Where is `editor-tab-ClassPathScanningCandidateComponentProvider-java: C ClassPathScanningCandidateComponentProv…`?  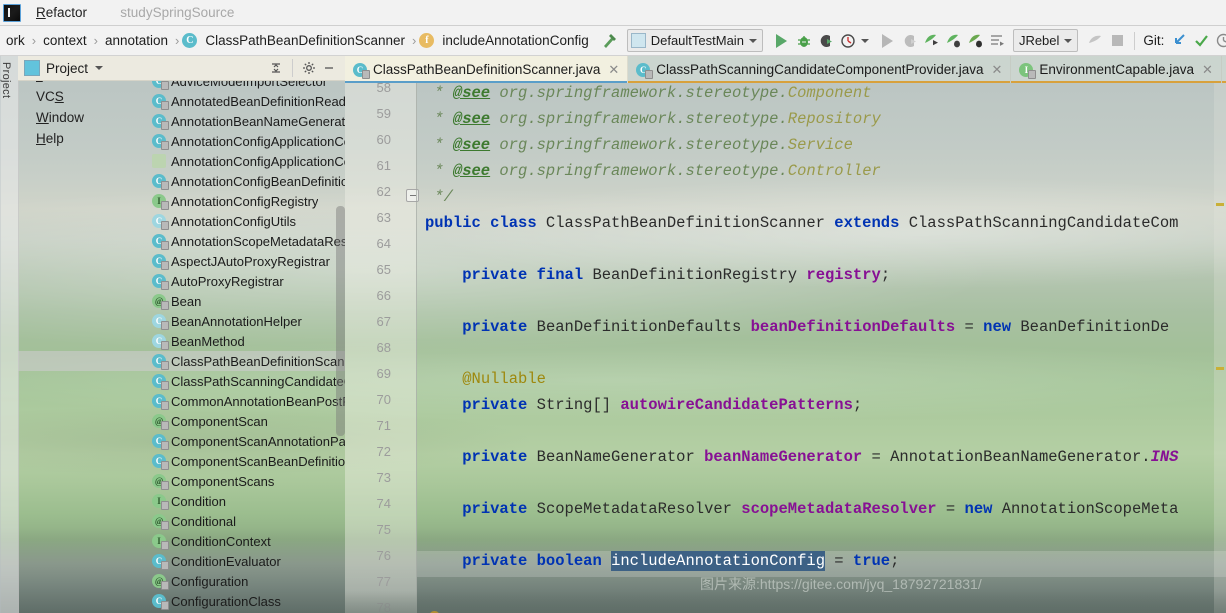
editor-tab-ClassPathScanningCandidateComponentProvider-java: C ClassPathScanningCandidateComponentProv… is located at coordinates (820, 69).